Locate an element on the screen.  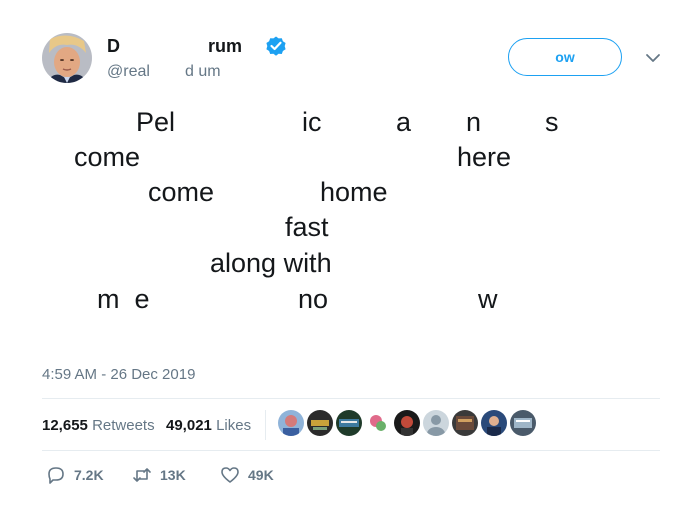
heart-icon is located at coordinates (230, 475).